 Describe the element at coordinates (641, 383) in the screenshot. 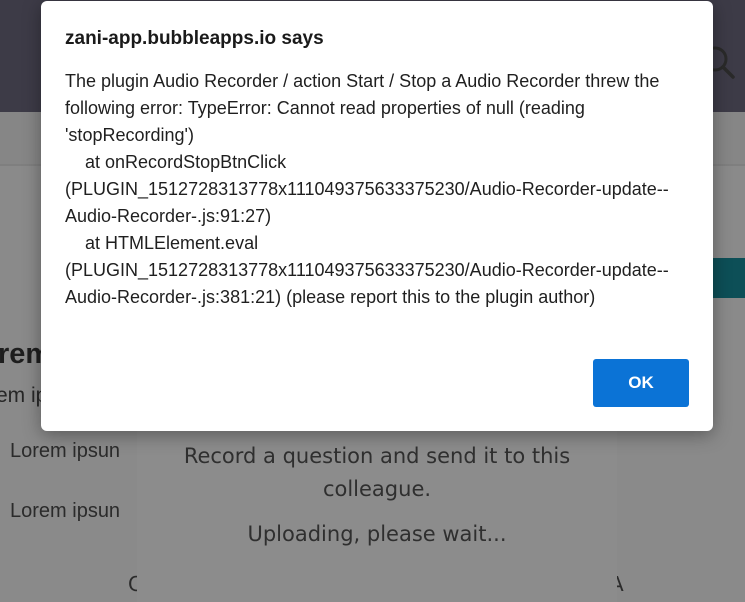

I see `ok-button: OK` at that location.